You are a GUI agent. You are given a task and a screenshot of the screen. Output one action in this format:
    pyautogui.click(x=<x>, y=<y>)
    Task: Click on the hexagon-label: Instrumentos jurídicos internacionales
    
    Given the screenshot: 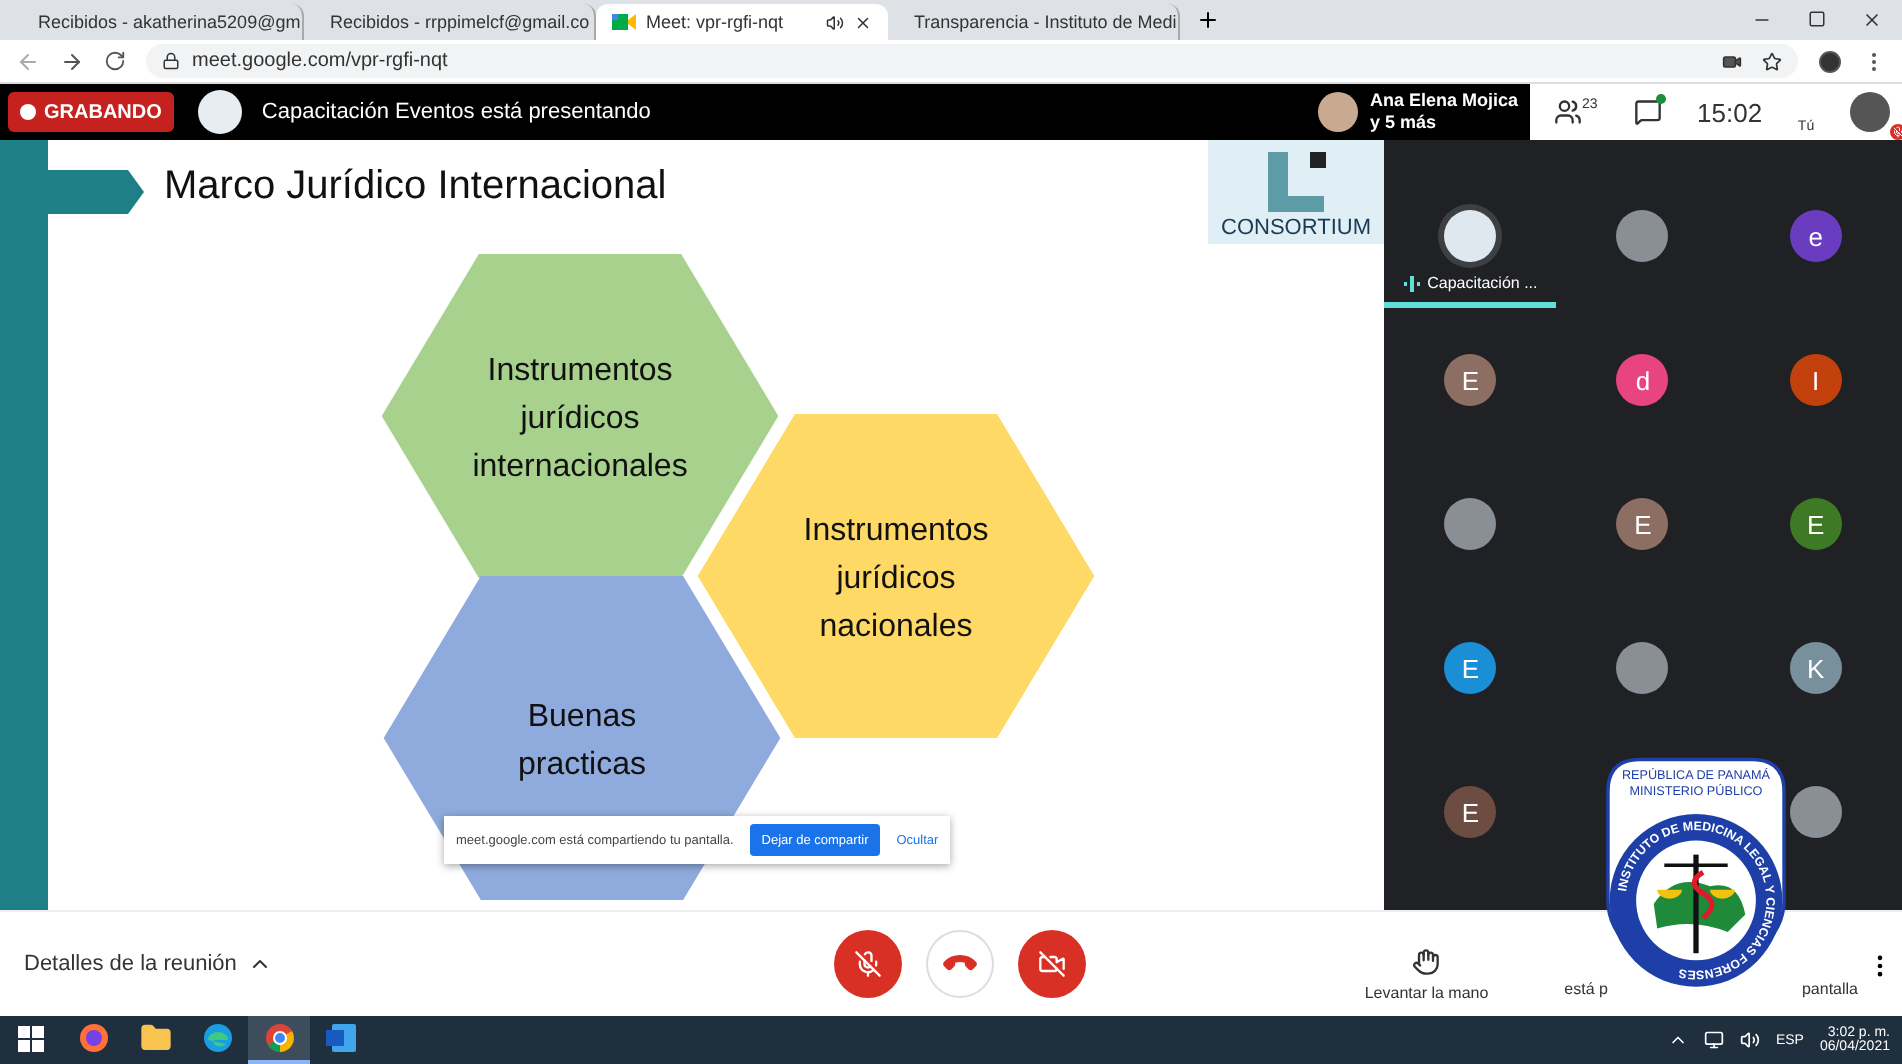 What is the action you would take?
    pyautogui.click(x=580, y=419)
    